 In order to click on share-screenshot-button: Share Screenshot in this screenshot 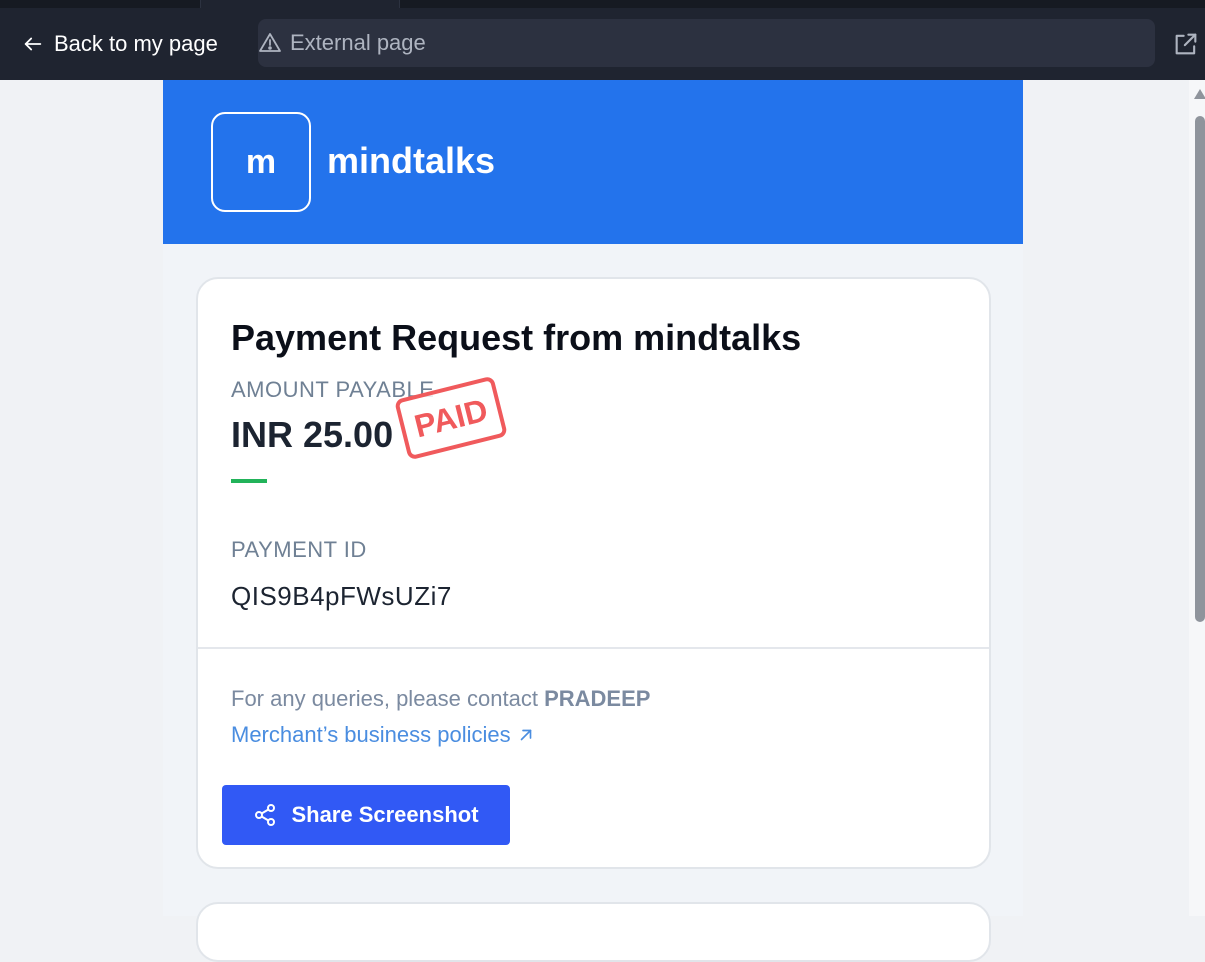, I will do `click(366, 815)`.